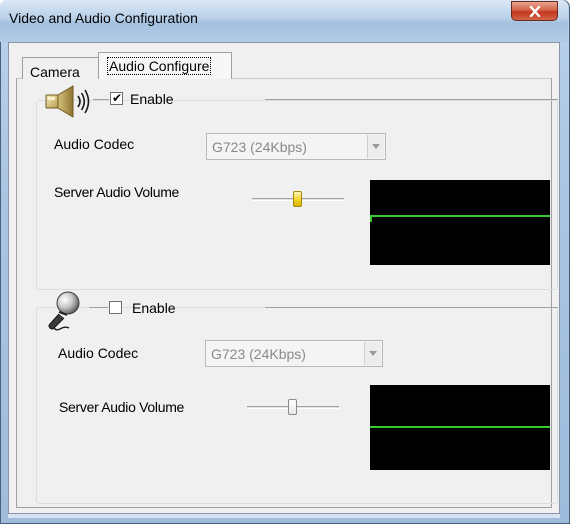 The image size is (570, 524). Describe the element at coordinates (103, 18) in the screenshot. I see `window-title: Video and Audio Configuration` at that location.